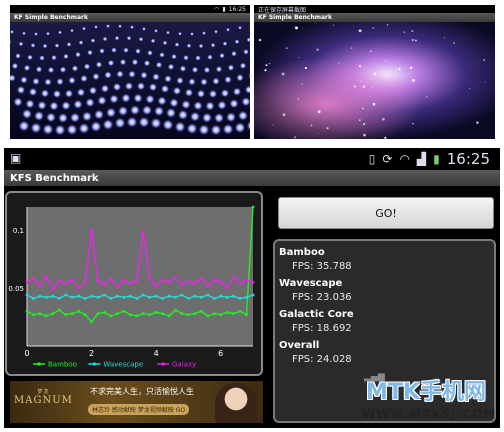 The image size is (504, 432). What do you see at coordinates (429, 414) in the screenshot?
I see `watermark-url: WWW.MTKSJ.COM` at bounding box center [429, 414].